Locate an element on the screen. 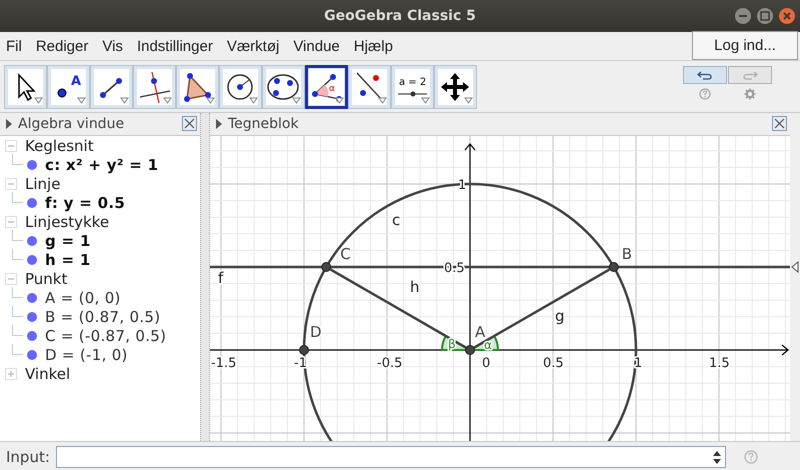  window-title: GeoGebra Classic 5 is located at coordinates (400, 16).